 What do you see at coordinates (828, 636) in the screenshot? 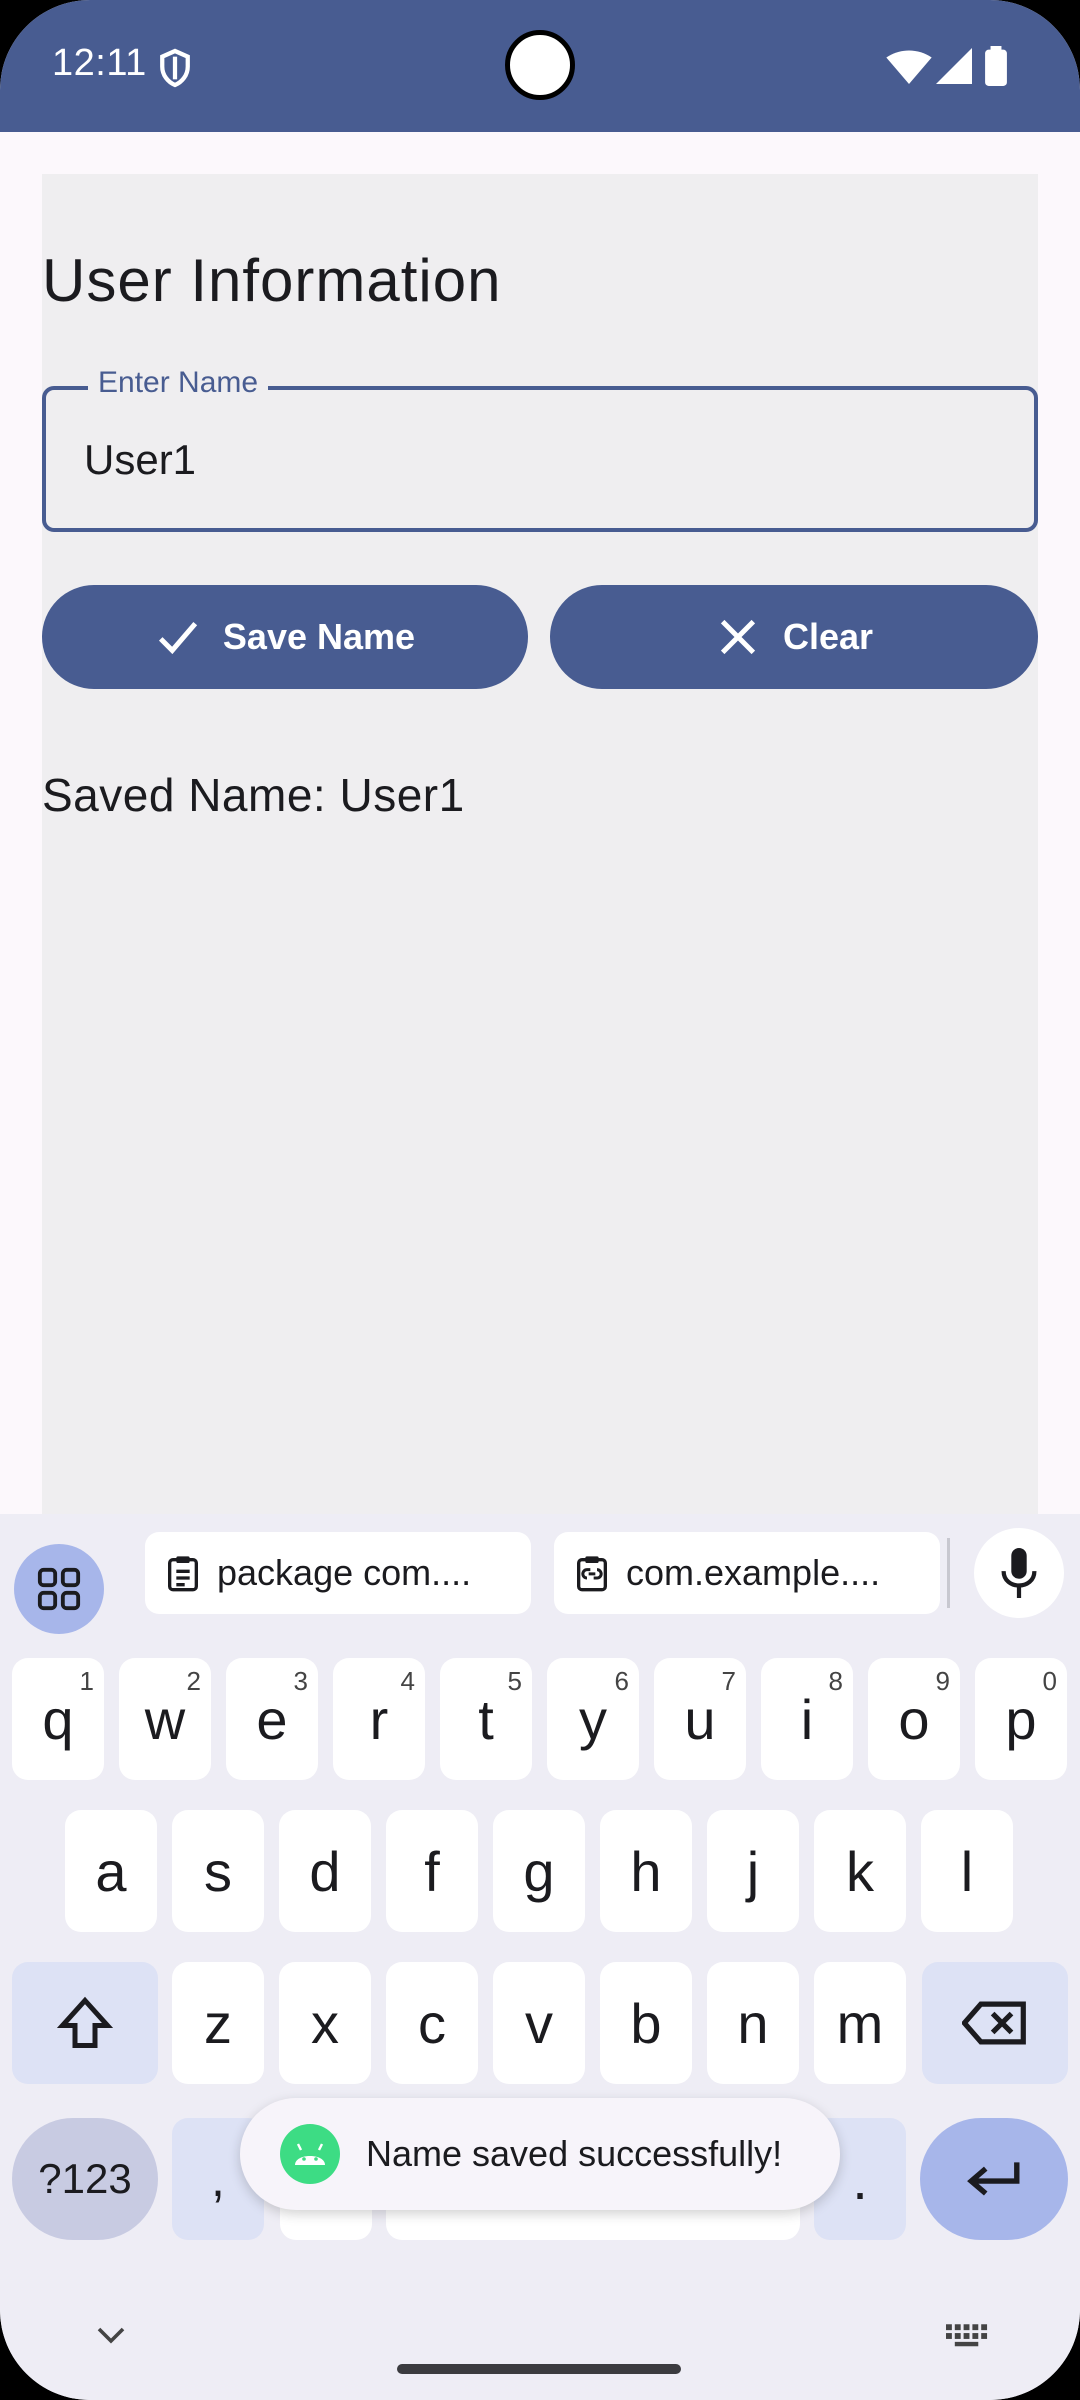
I see `clear-label: Clear` at bounding box center [828, 636].